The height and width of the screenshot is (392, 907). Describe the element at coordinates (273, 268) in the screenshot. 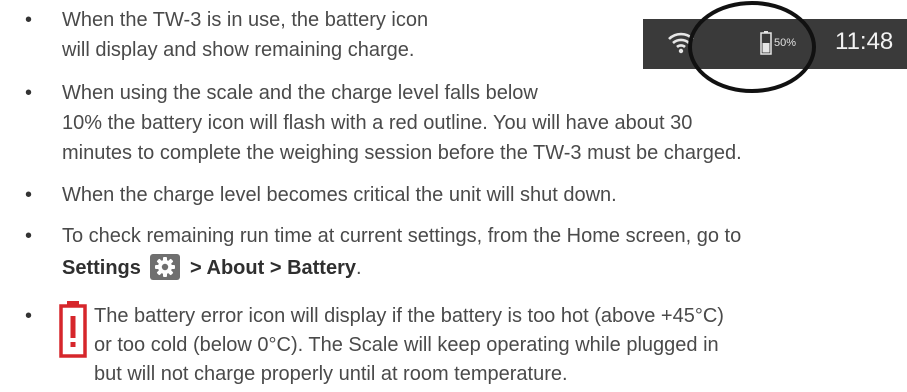

I see `settings-path: > About > Battery` at that location.